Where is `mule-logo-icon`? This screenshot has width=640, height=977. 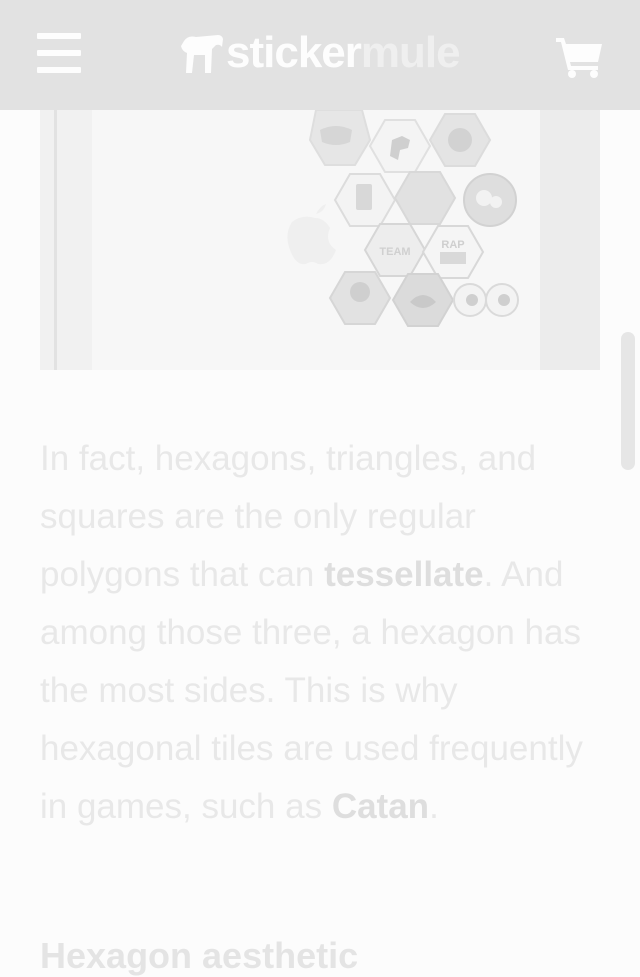
mule-logo-icon is located at coordinates (202, 54).